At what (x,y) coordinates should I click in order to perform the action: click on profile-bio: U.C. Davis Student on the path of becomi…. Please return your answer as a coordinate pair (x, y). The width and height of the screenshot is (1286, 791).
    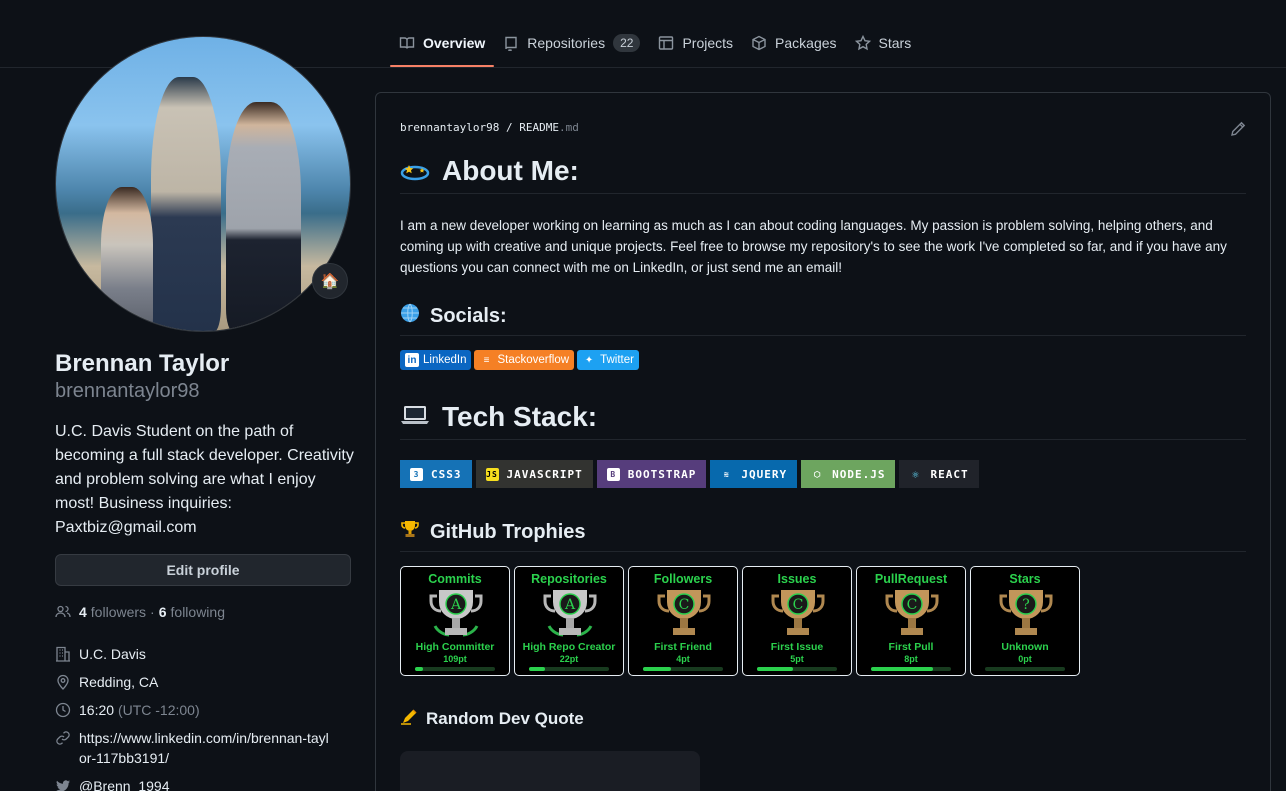
    Looking at the image, I should click on (204, 479).